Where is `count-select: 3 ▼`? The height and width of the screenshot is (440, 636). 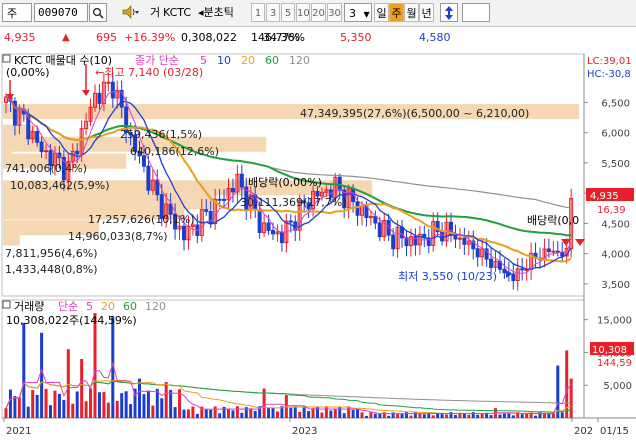
count-select: 3 ▼ is located at coordinates (358, 12).